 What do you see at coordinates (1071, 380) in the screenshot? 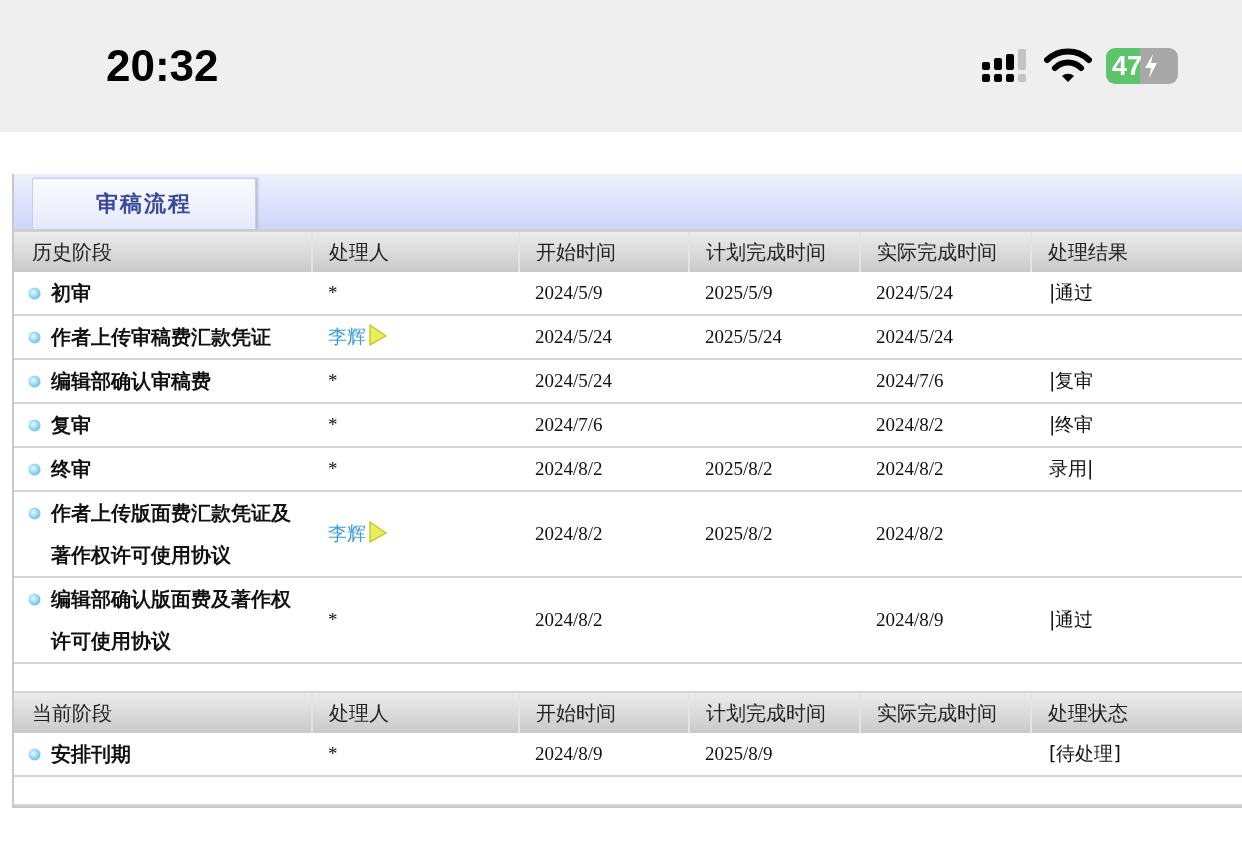
I see `result-text: |复审` at bounding box center [1071, 380].